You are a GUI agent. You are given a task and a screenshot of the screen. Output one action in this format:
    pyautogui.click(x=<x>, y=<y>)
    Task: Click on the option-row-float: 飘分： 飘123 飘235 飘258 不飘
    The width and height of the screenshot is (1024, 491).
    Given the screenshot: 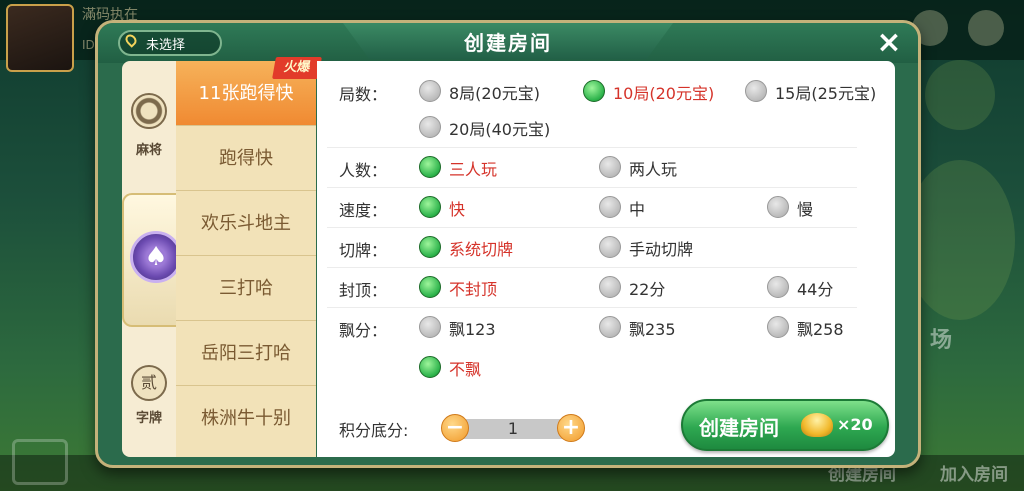 What is the action you would take?
    pyautogui.click(x=592, y=348)
    